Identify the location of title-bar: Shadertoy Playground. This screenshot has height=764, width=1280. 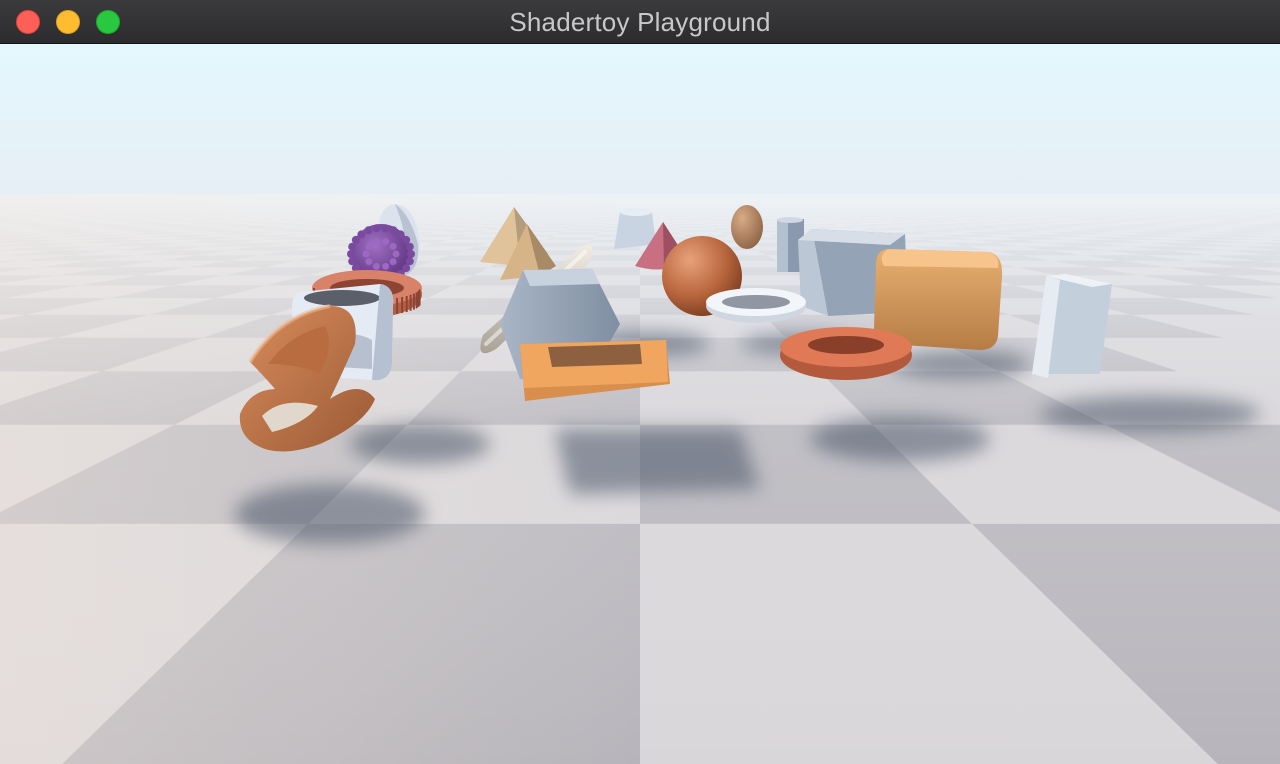
(640, 22).